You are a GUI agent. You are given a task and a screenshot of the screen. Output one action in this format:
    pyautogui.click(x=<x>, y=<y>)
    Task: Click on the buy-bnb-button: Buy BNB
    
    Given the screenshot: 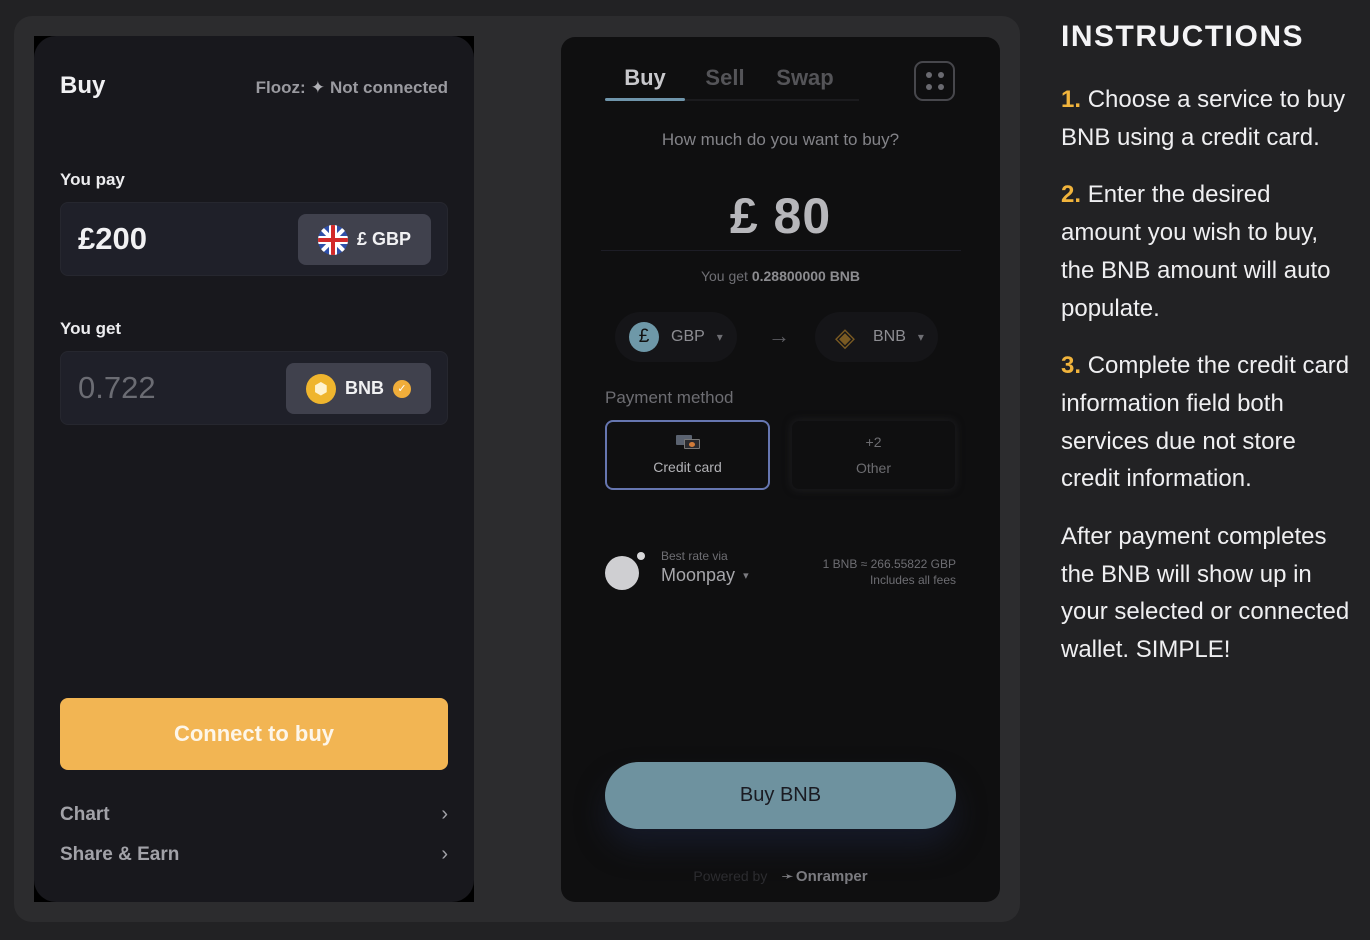 What is the action you would take?
    pyautogui.click(x=780, y=795)
    